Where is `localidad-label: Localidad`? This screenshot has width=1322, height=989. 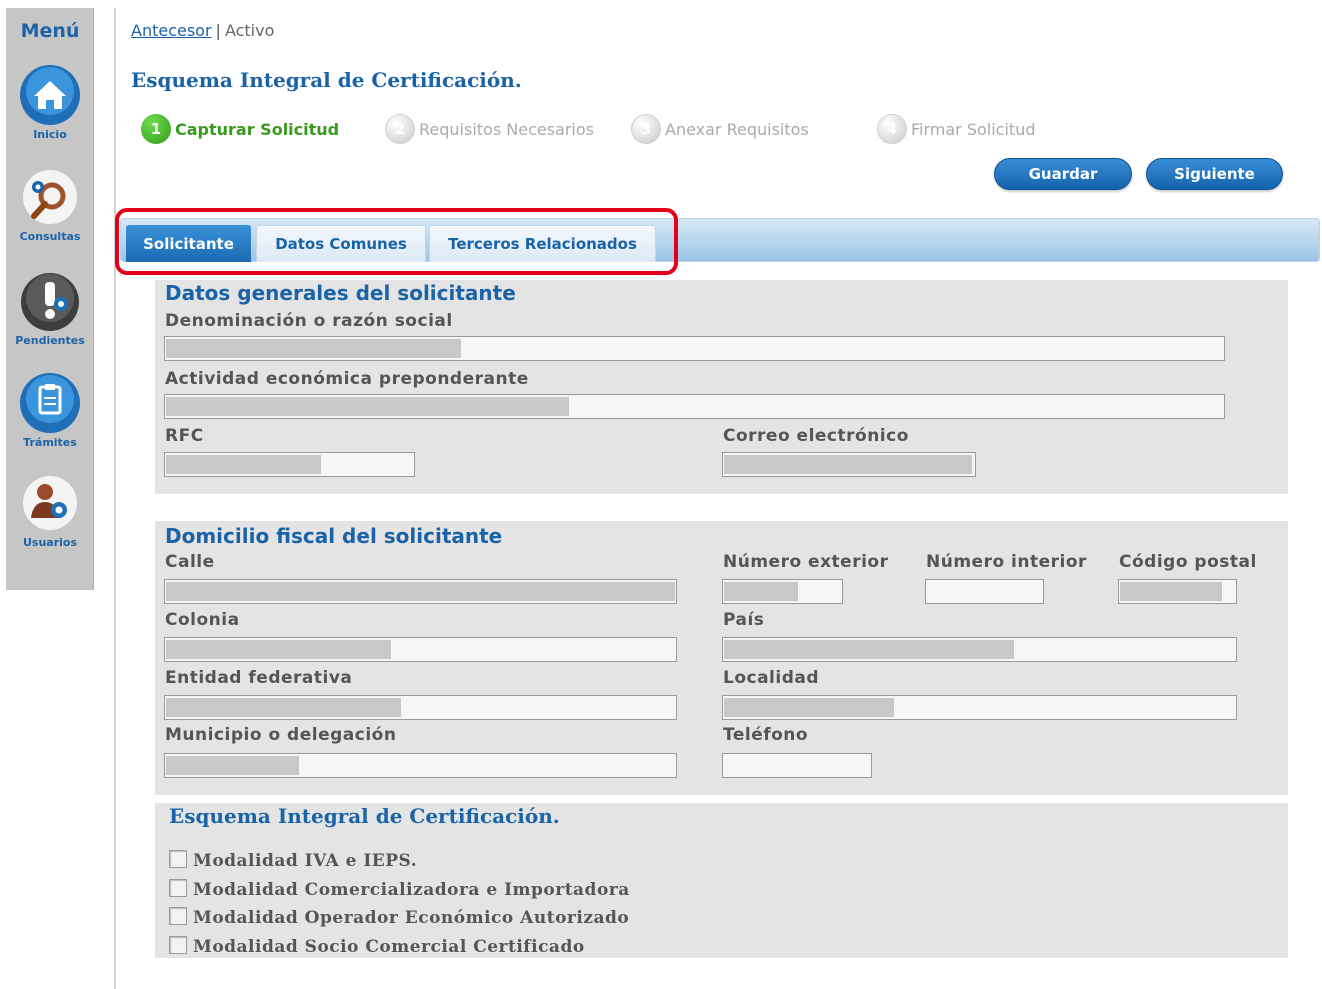
localidad-label: Localidad is located at coordinates (771, 678).